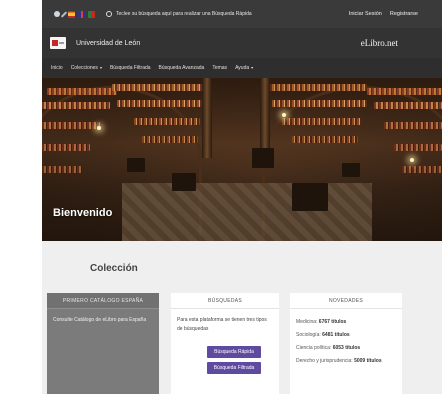  Describe the element at coordinates (346, 322) in the screenshot. I see `news-item: Medicina: 6767 títulos` at that location.